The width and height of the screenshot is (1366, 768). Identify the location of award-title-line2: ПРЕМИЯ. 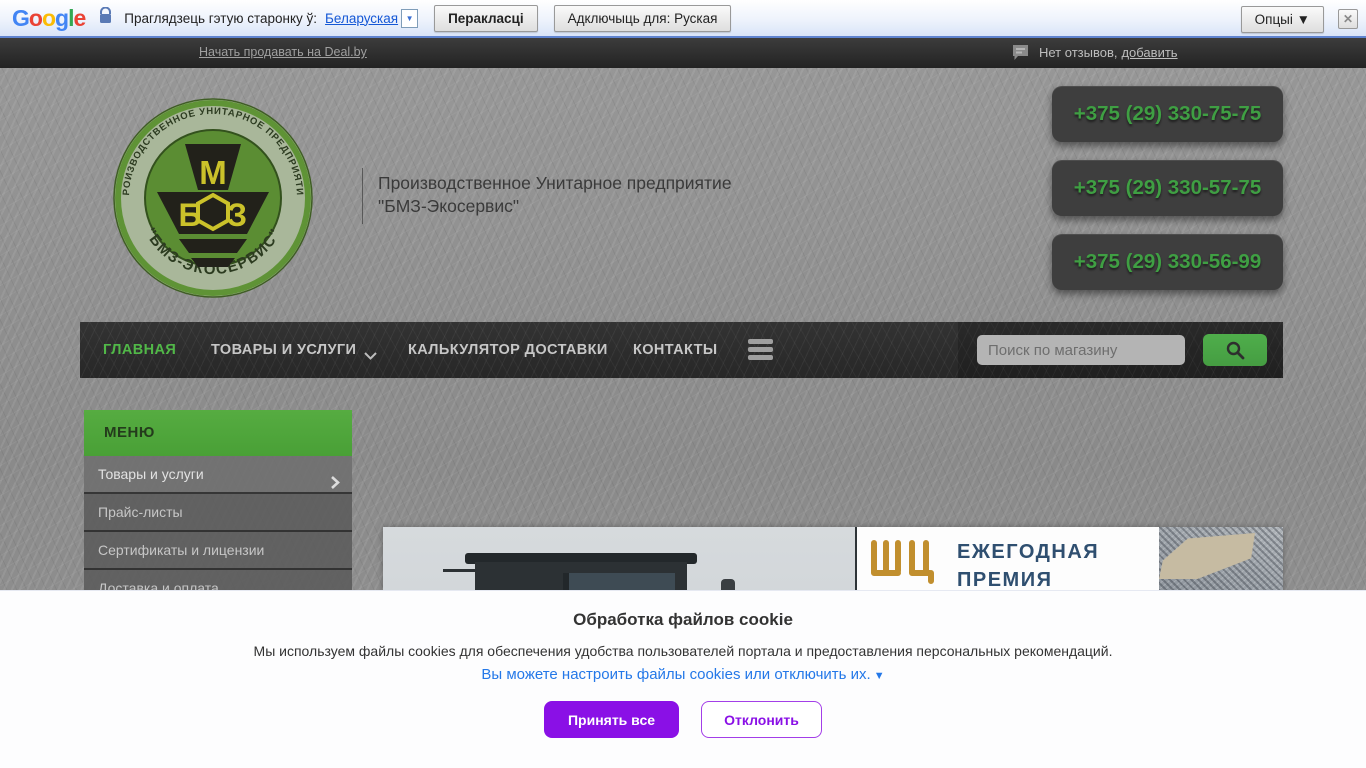
(1005, 580).